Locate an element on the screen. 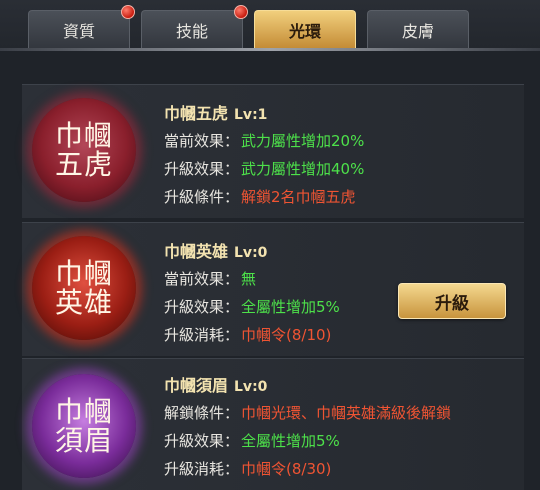 This screenshot has width=540, height=490. emblem-text: 巾幗五虎 is located at coordinates (83, 149).